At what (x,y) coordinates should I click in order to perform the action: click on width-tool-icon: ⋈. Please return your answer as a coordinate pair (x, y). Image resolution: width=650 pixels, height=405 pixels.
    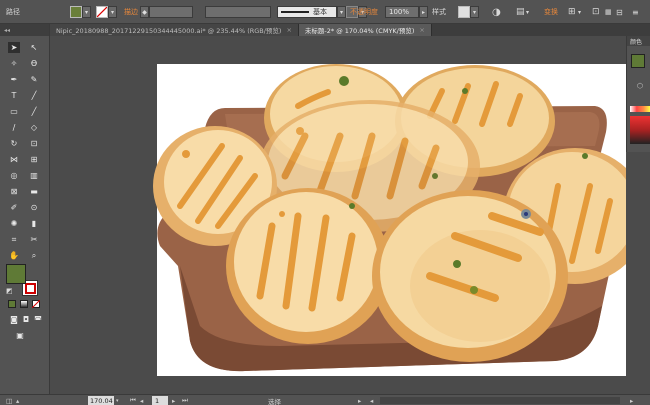
    Looking at the image, I should click on (14, 159).